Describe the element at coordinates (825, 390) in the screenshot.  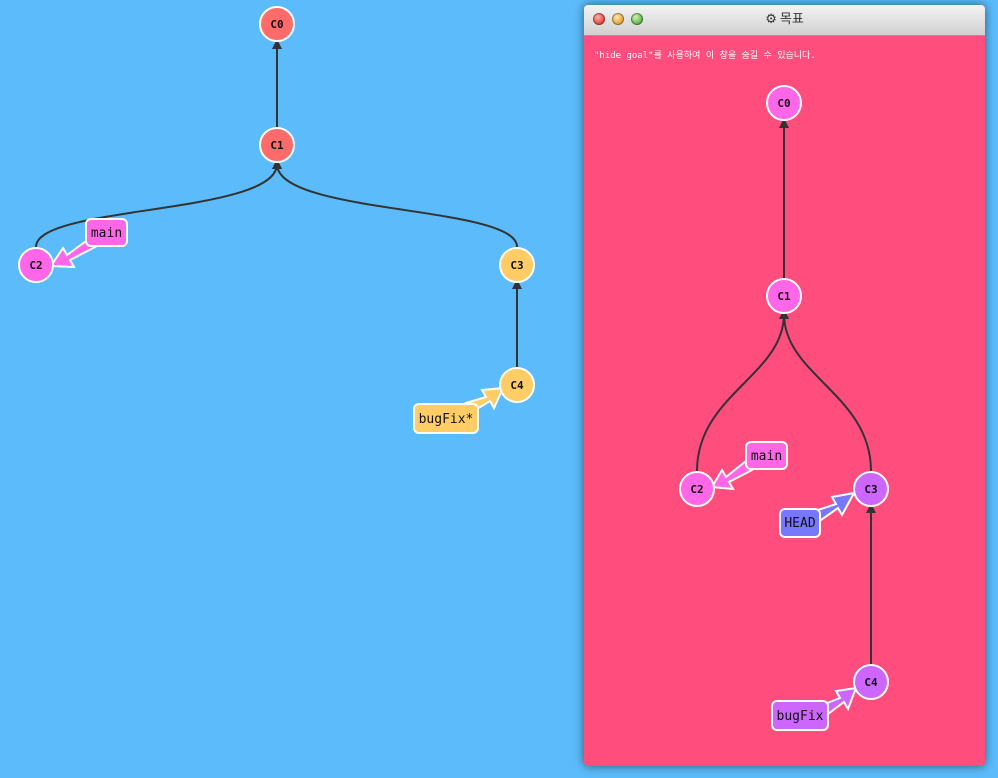
I see `goal-edge-c3-c1` at that location.